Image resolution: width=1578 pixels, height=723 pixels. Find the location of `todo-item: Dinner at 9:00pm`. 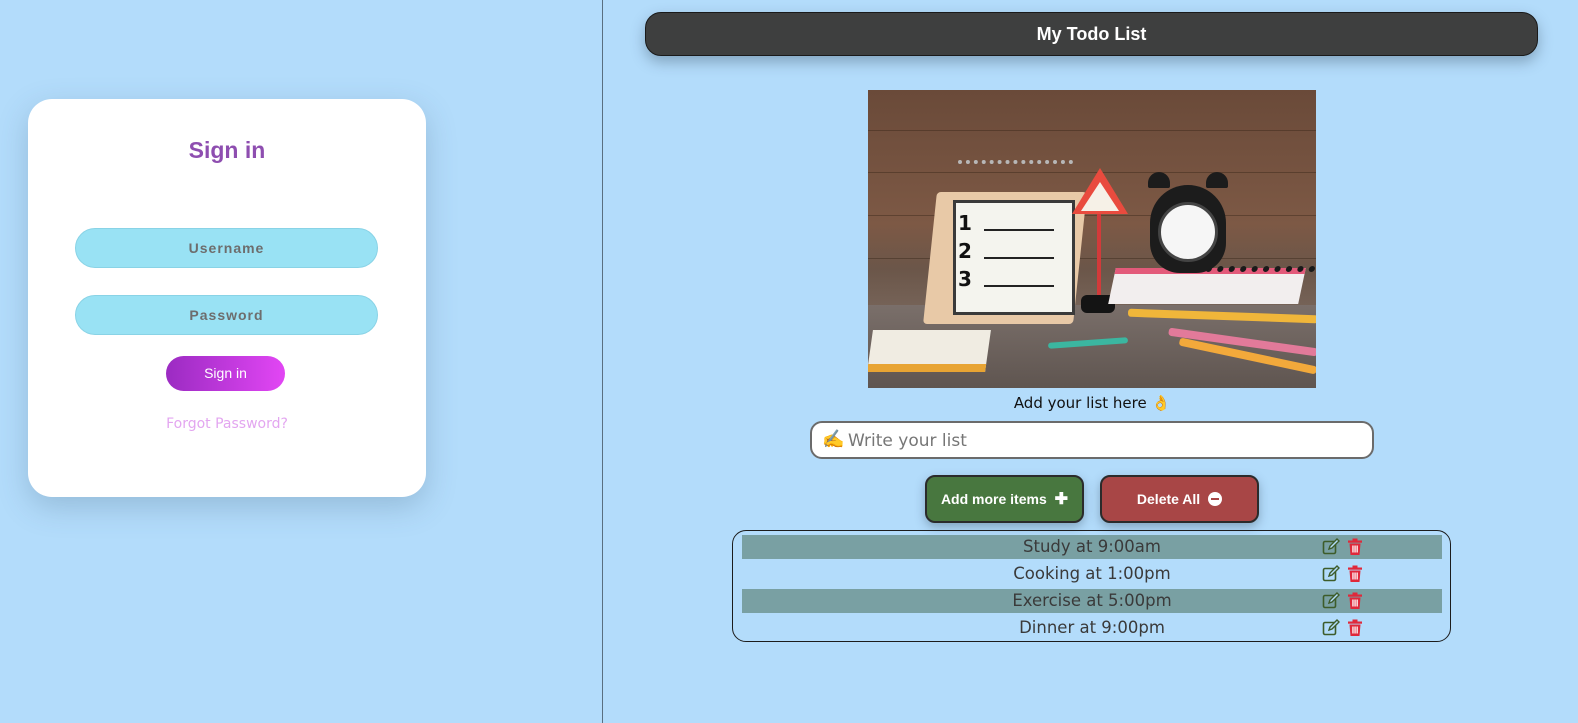

todo-item: Dinner at 9:00pm is located at coordinates (1092, 628).